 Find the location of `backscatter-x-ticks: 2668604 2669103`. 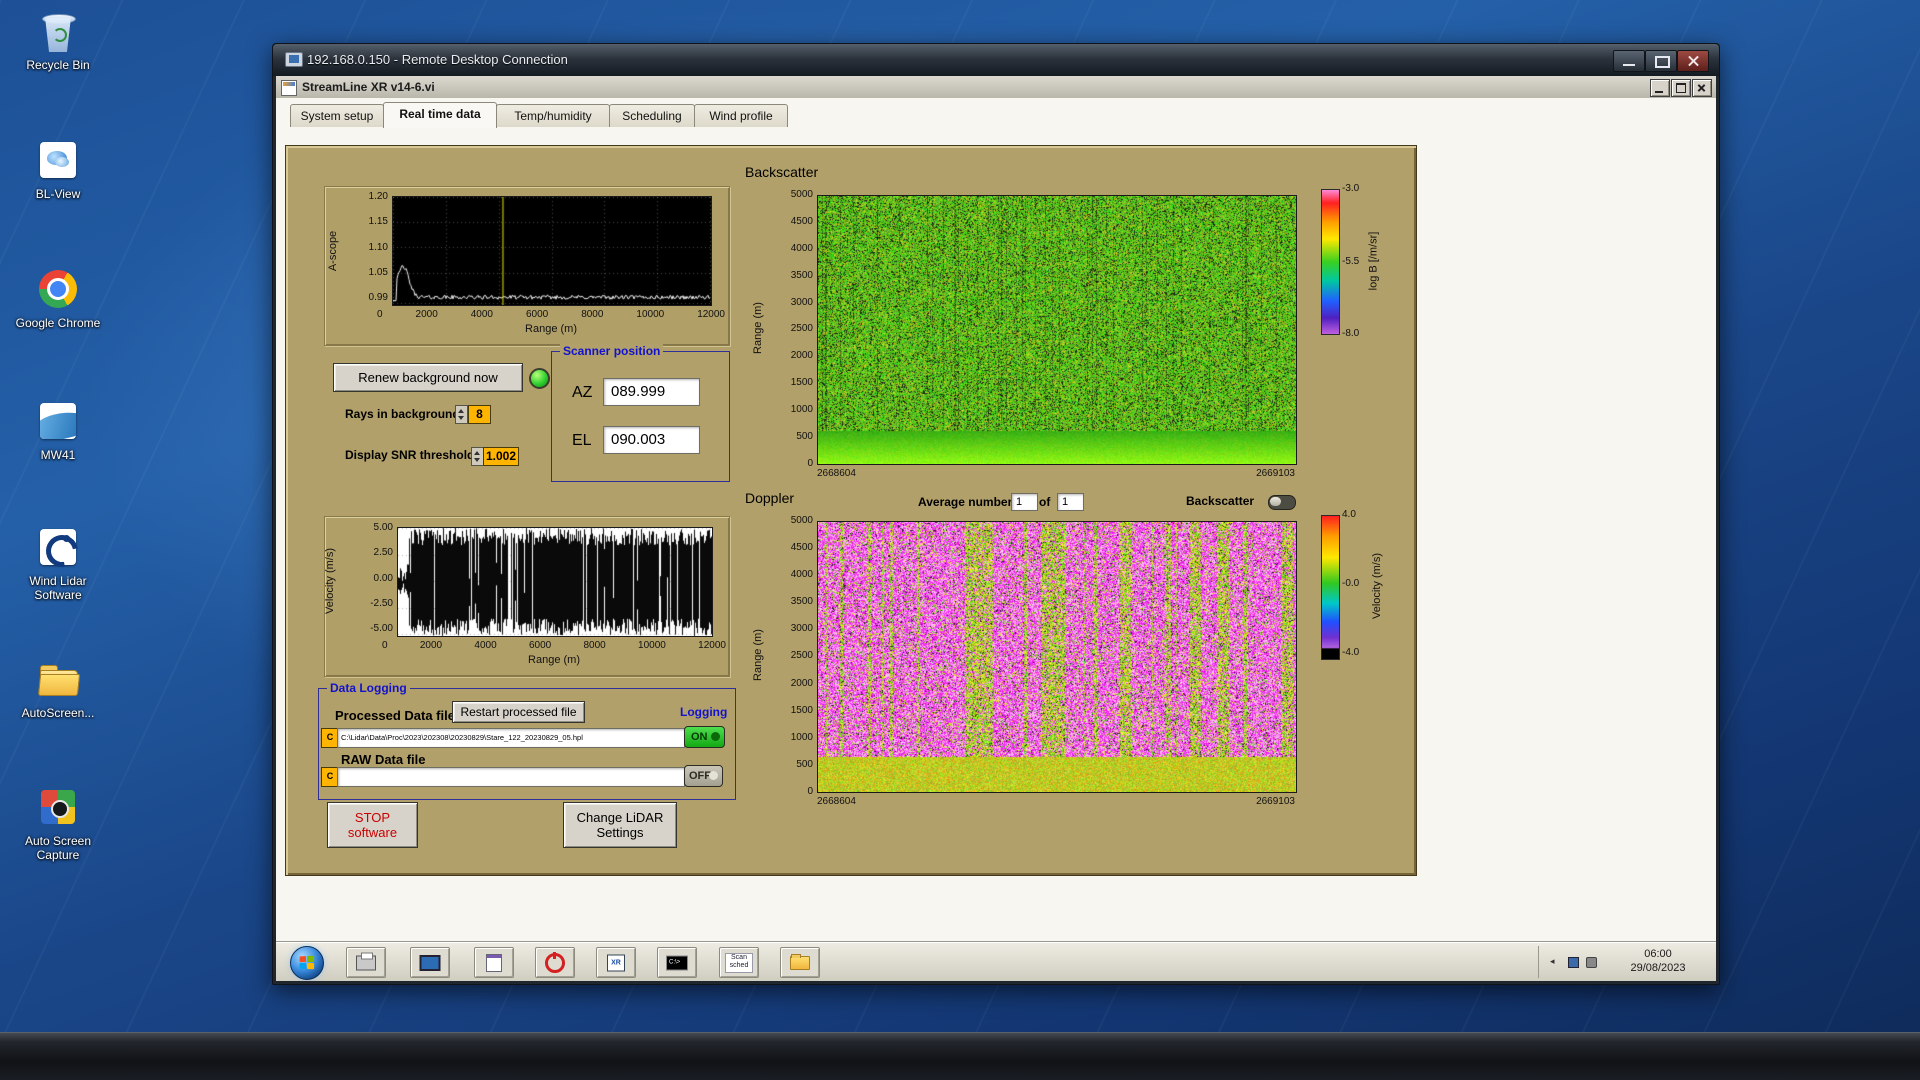

backscatter-x-ticks: 2668604 2669103 is located at coordinates (1056, 473).